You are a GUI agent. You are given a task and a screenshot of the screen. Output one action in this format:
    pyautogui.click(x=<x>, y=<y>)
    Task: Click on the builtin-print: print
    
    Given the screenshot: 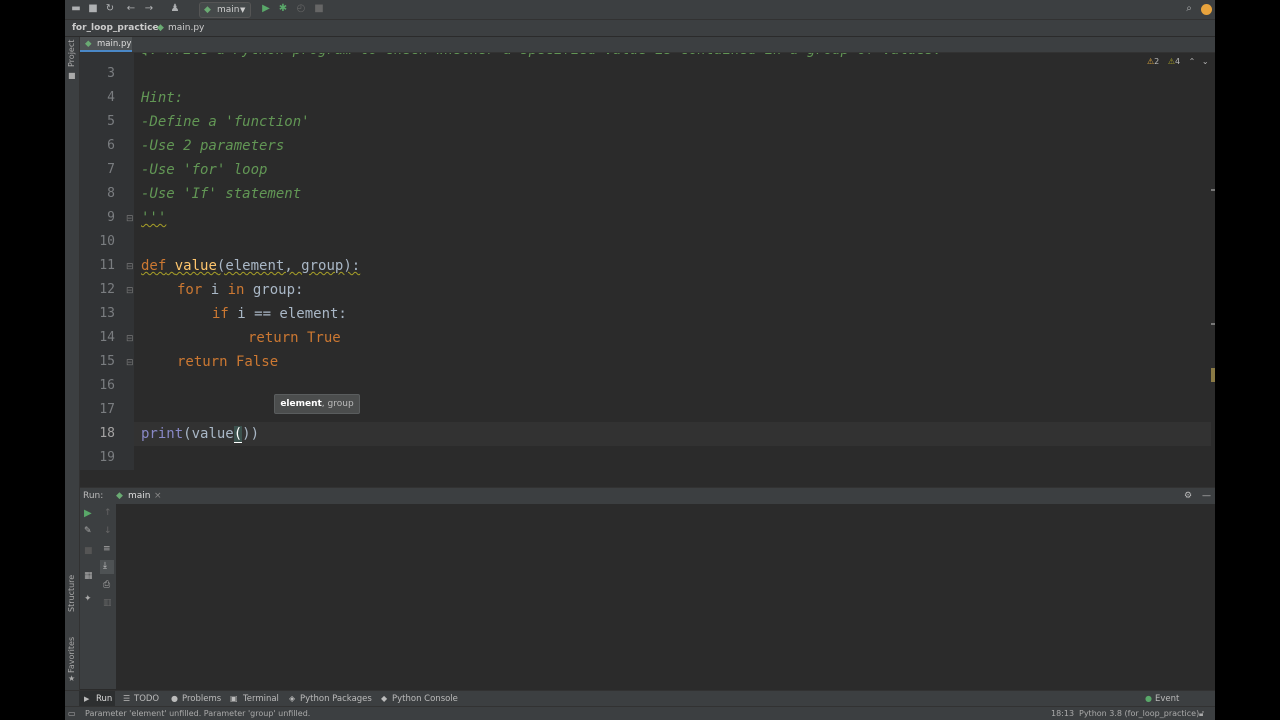 What is the action you would take?
    pyautogui.click(x=162, y=434)
    